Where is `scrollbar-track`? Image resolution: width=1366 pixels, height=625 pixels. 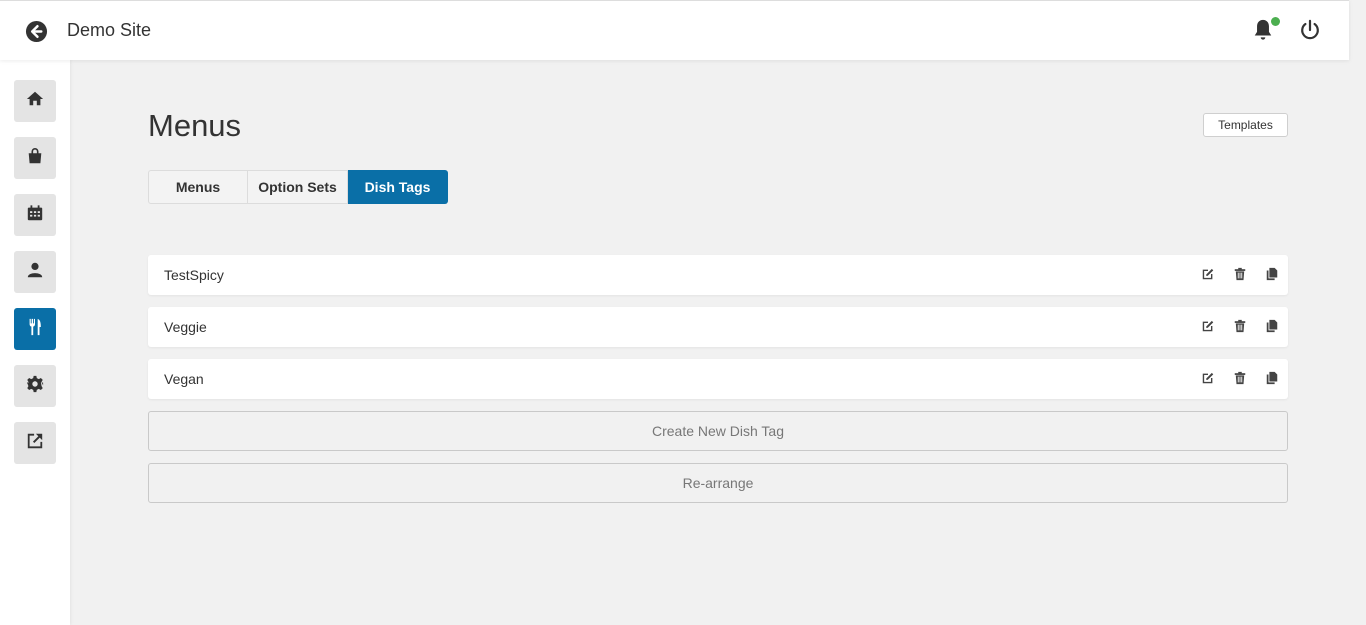 scrollbar-track is located at coordinates (1357, 312).